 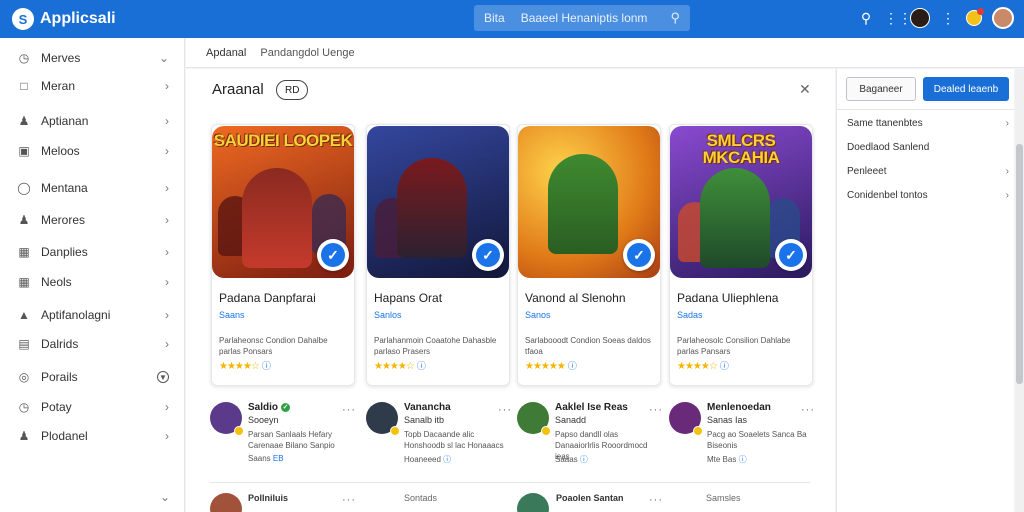 I want to click on sidebar-item-label: Dalrids, so click(x=60, y=344).